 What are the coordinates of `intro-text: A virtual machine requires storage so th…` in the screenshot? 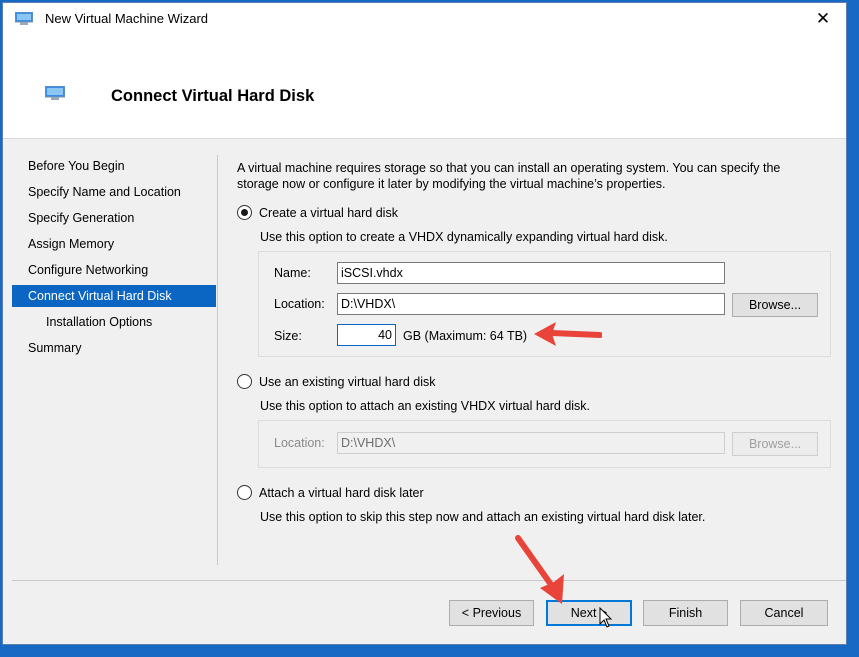 It's located at (509, 176).